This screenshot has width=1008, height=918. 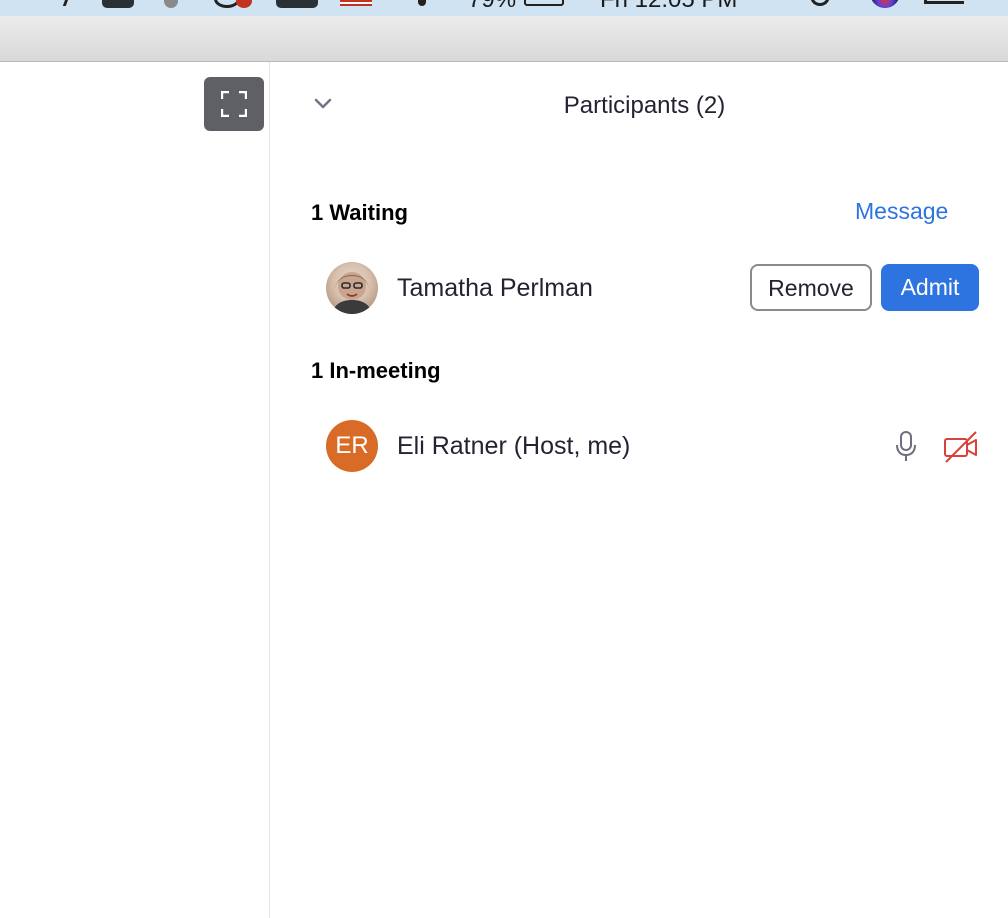 I want to click on menu-bar: 79% Fri 12:05 PM, so click(x=504, y=8).